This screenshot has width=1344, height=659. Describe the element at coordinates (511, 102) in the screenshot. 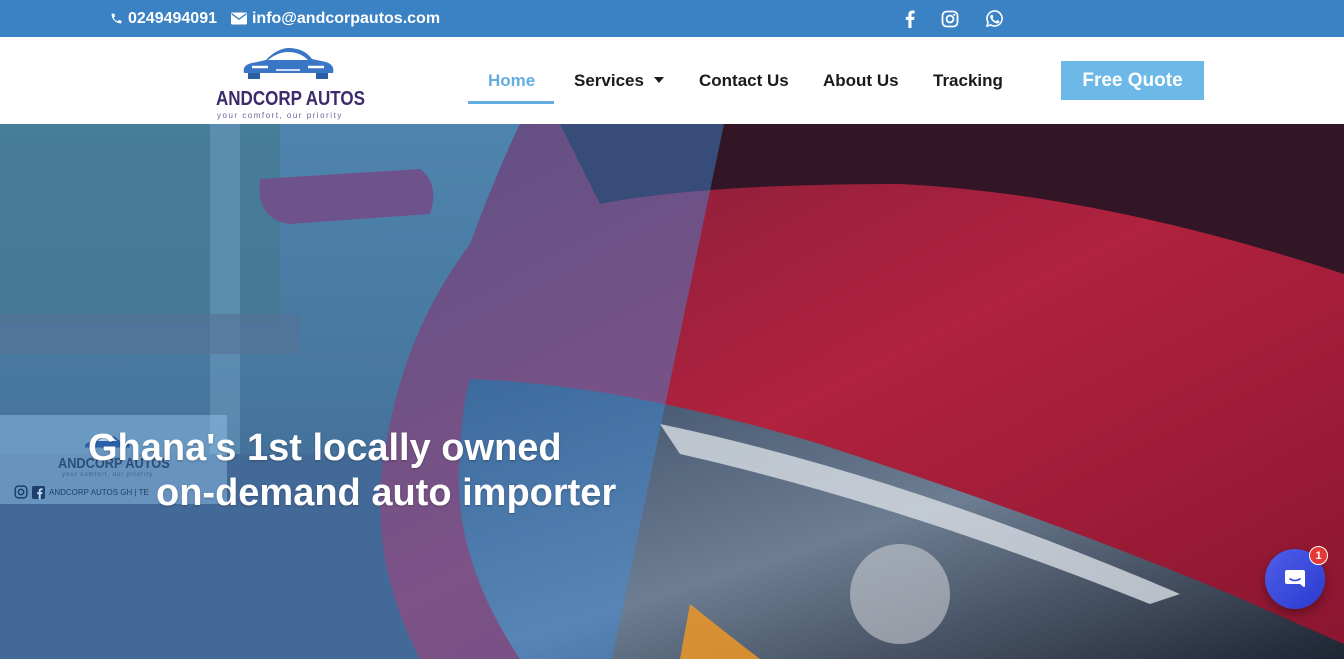

I see `nav-active-indicator` at that location.